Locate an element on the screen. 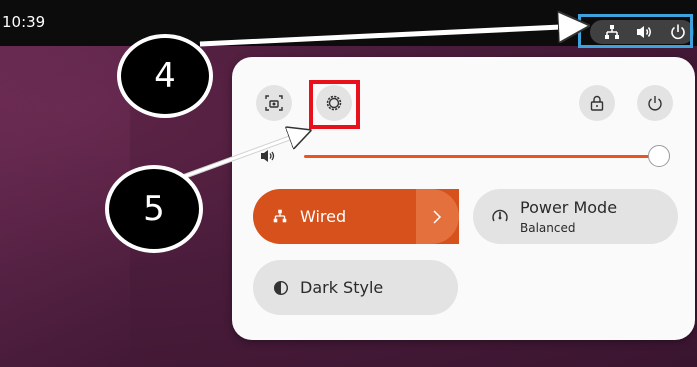 Image resolution: width=697 pixels, height=367 pixels. arrow-to-tray is located at coordinates (390, 36).